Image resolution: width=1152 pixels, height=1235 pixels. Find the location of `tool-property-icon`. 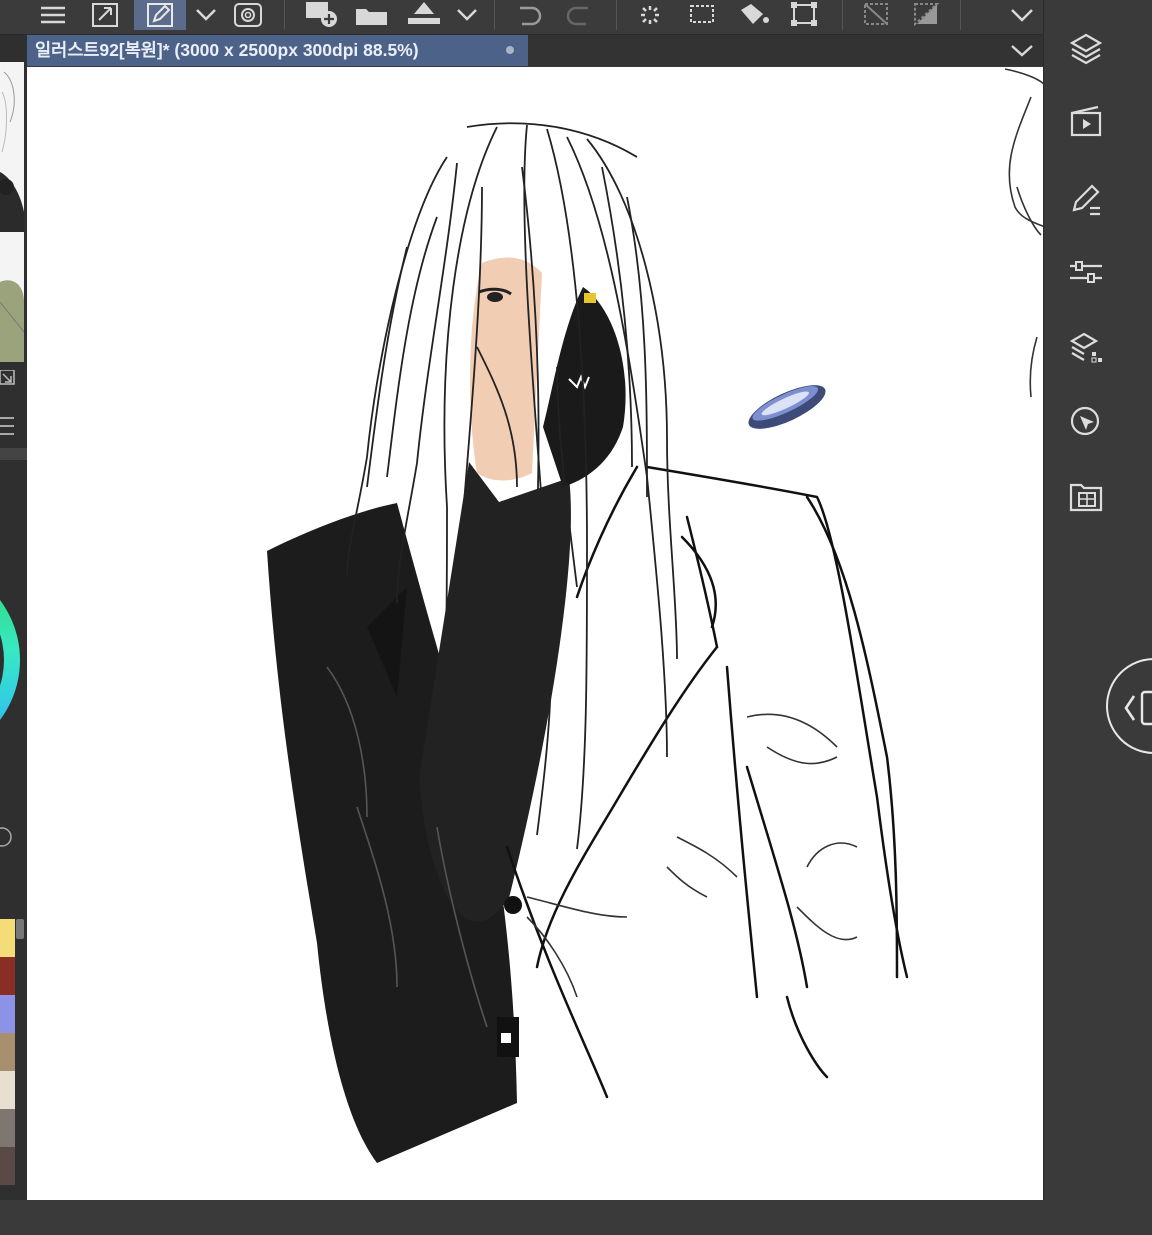

tool-property-icon is located at coordinates (1086, 272).